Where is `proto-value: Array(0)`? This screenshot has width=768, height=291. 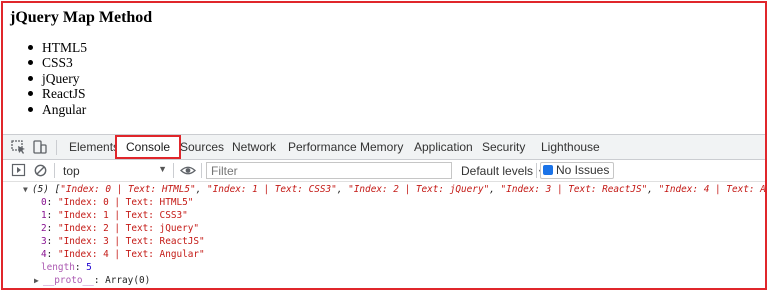 proto-value: Array(0) is located at coordinates (128, 280).